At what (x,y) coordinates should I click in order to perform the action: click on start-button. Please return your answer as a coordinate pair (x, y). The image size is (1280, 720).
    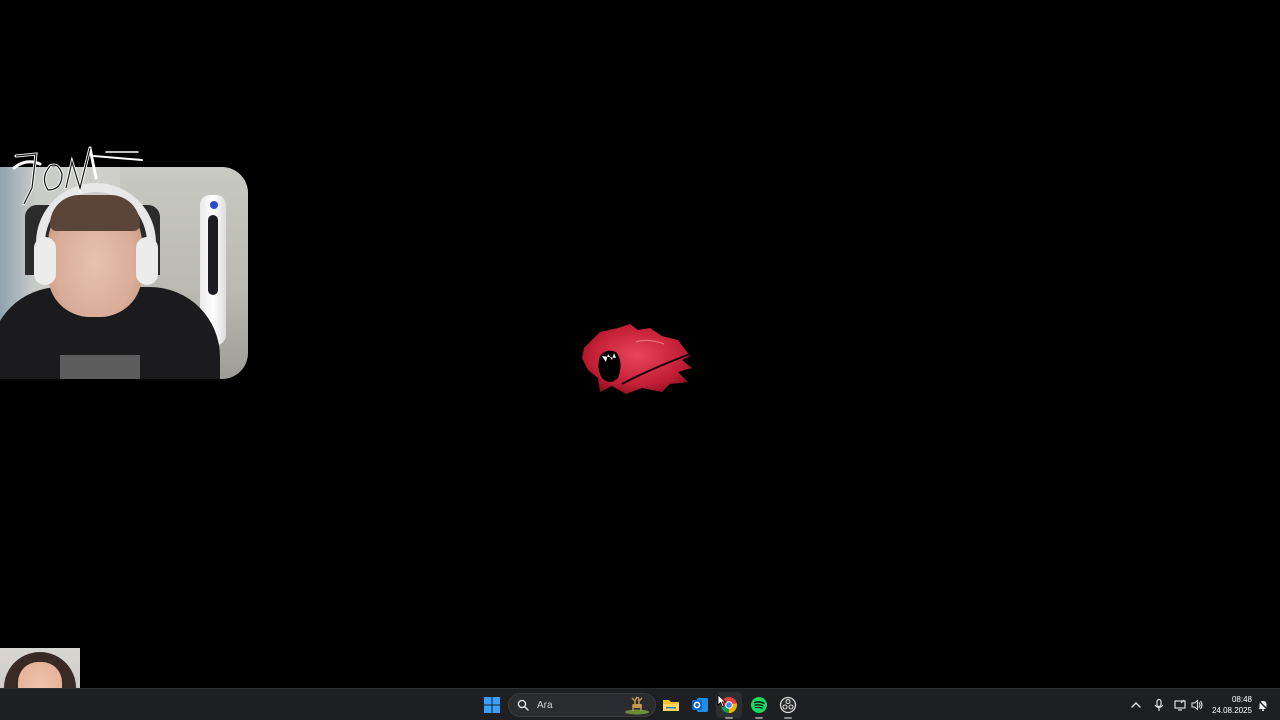
    Looking at the image, I should click on (492, 705).